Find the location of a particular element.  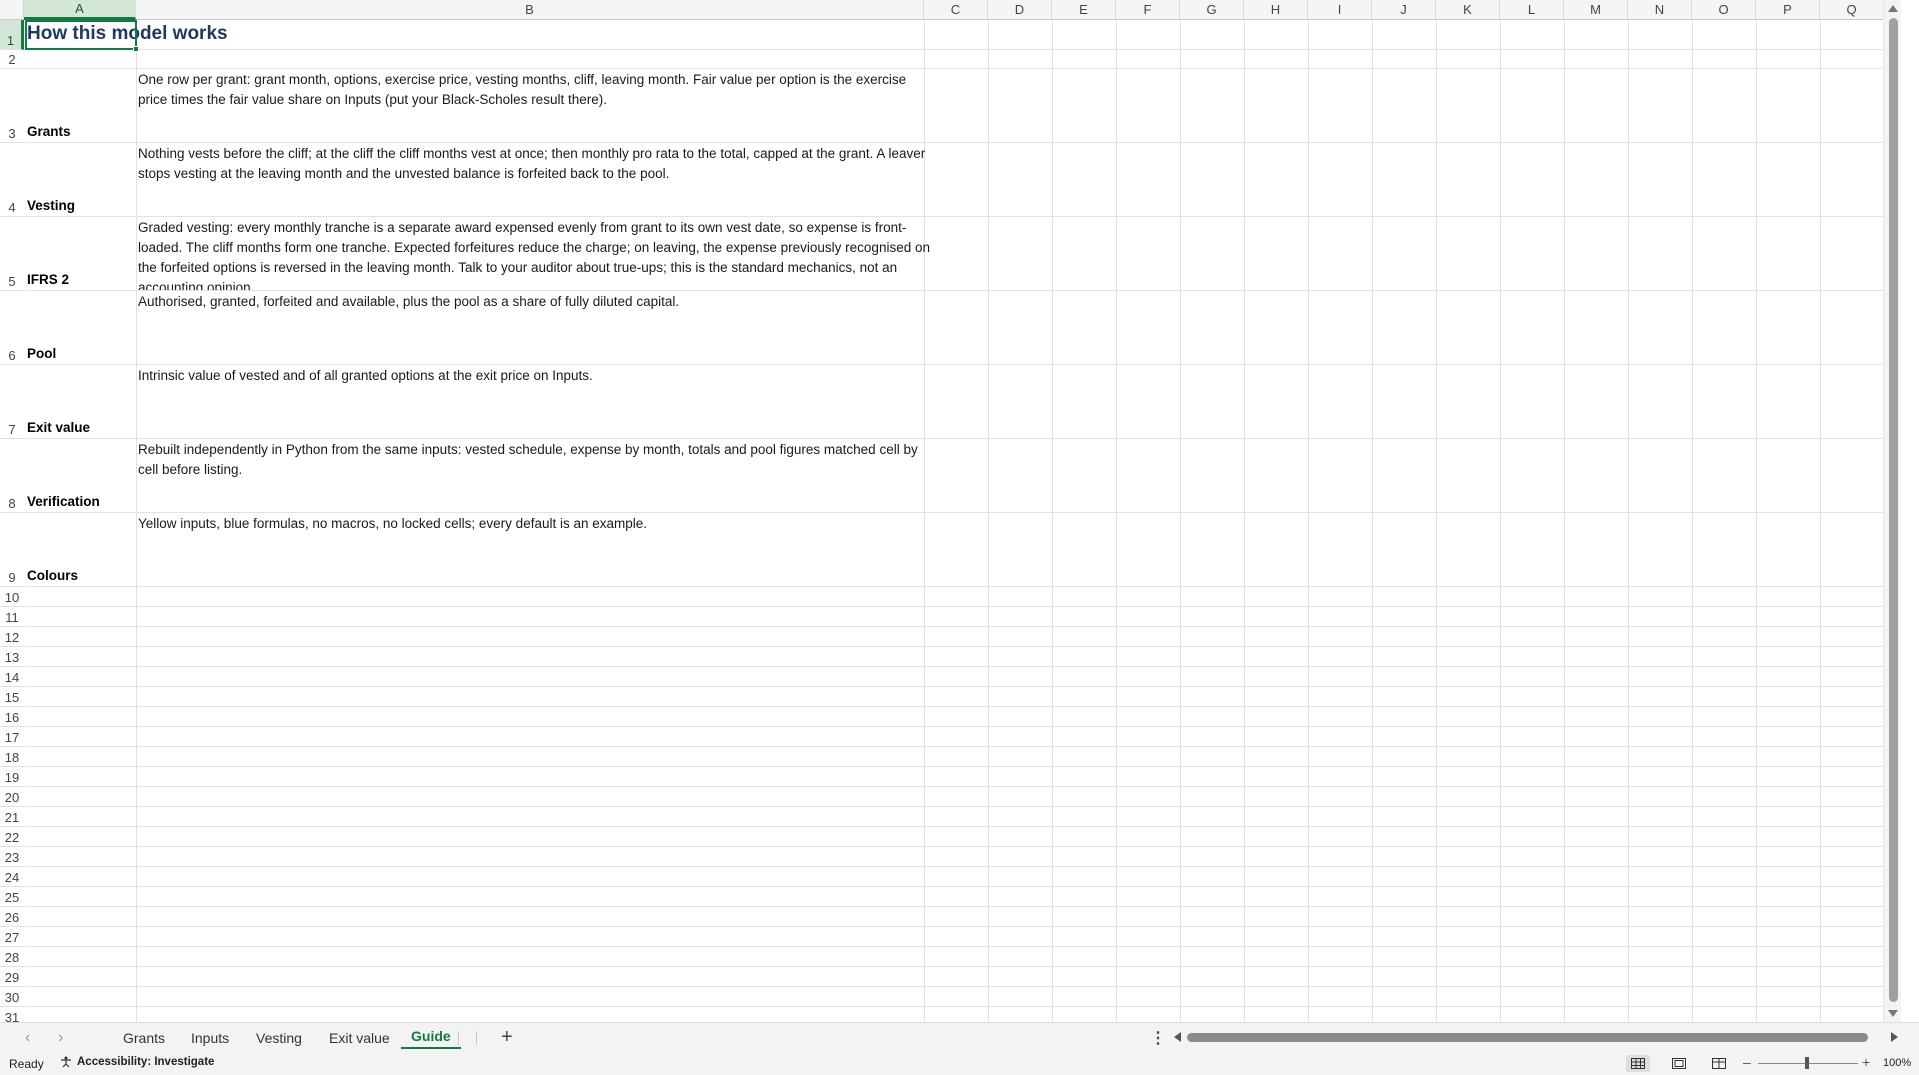

tab-scroll-right-icon: › is located at coordinates (60, 1038).